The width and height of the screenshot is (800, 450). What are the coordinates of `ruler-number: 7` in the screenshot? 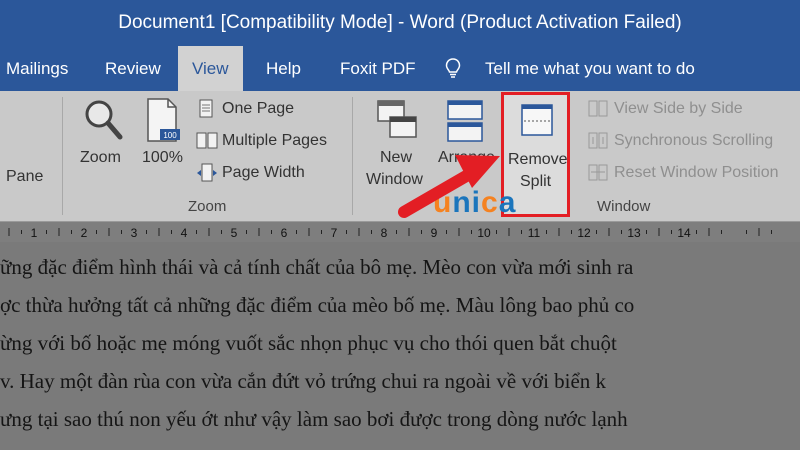 It's located at (334, 233).